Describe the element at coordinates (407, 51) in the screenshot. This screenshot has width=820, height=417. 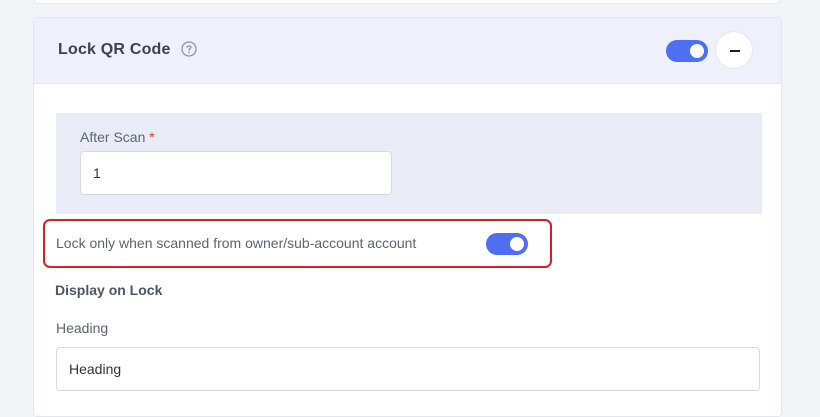
I see `panel-header: Lock QR Code` at that location.